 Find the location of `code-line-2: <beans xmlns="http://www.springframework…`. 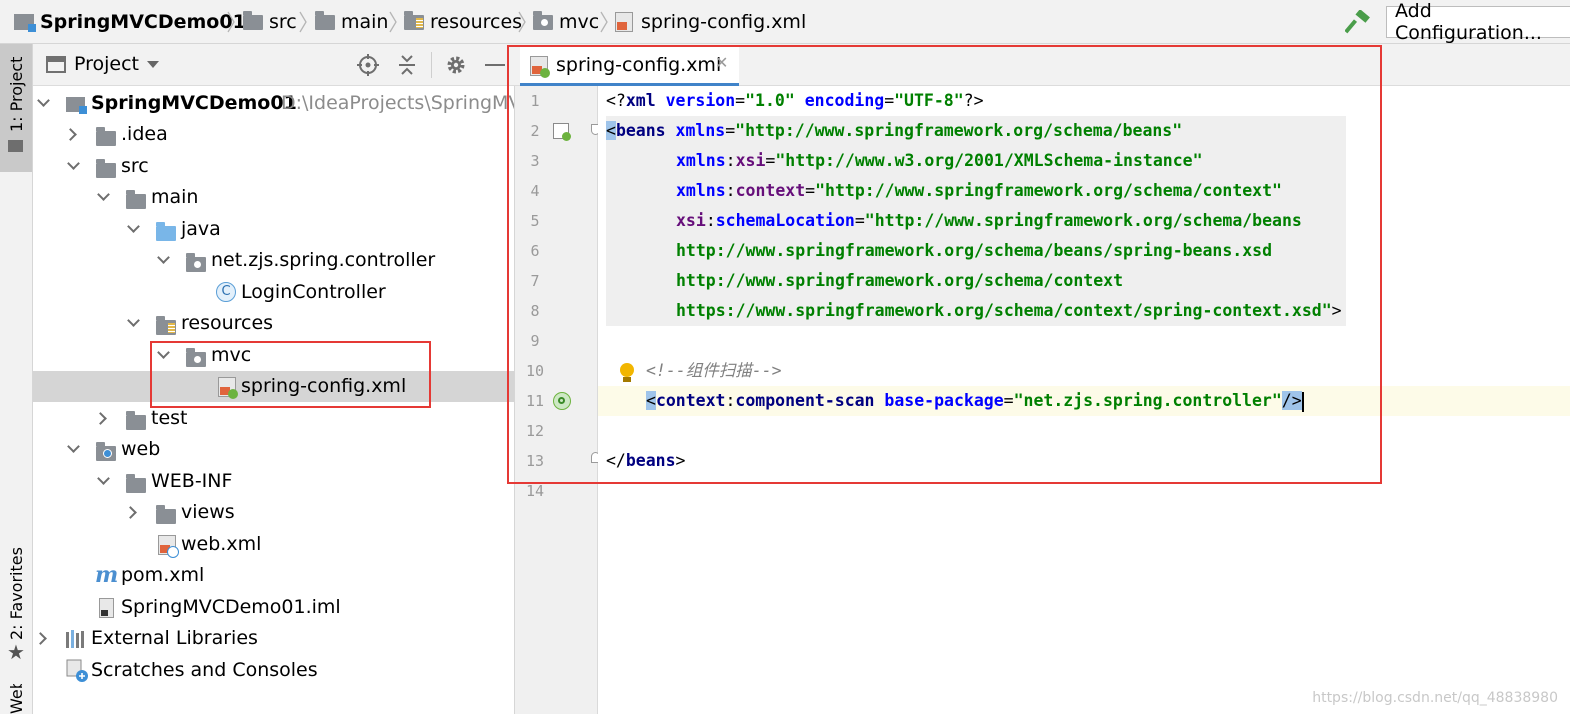

code-line-2: <beans xmlns="http://www.springframework… is located at coordinates (894, 130).